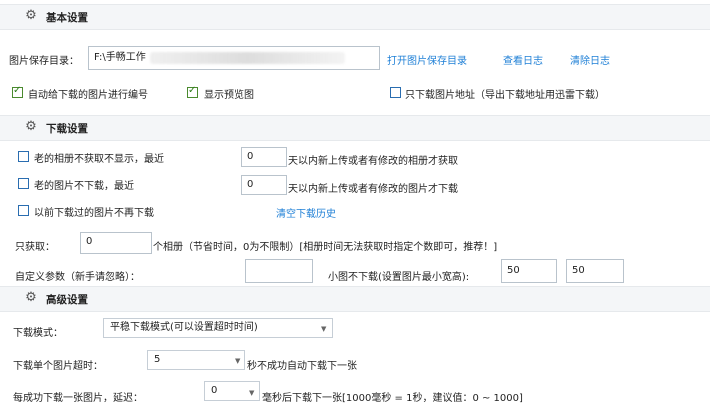  I want to click on download-mode-label: 下载模式：, so click(38, 333).